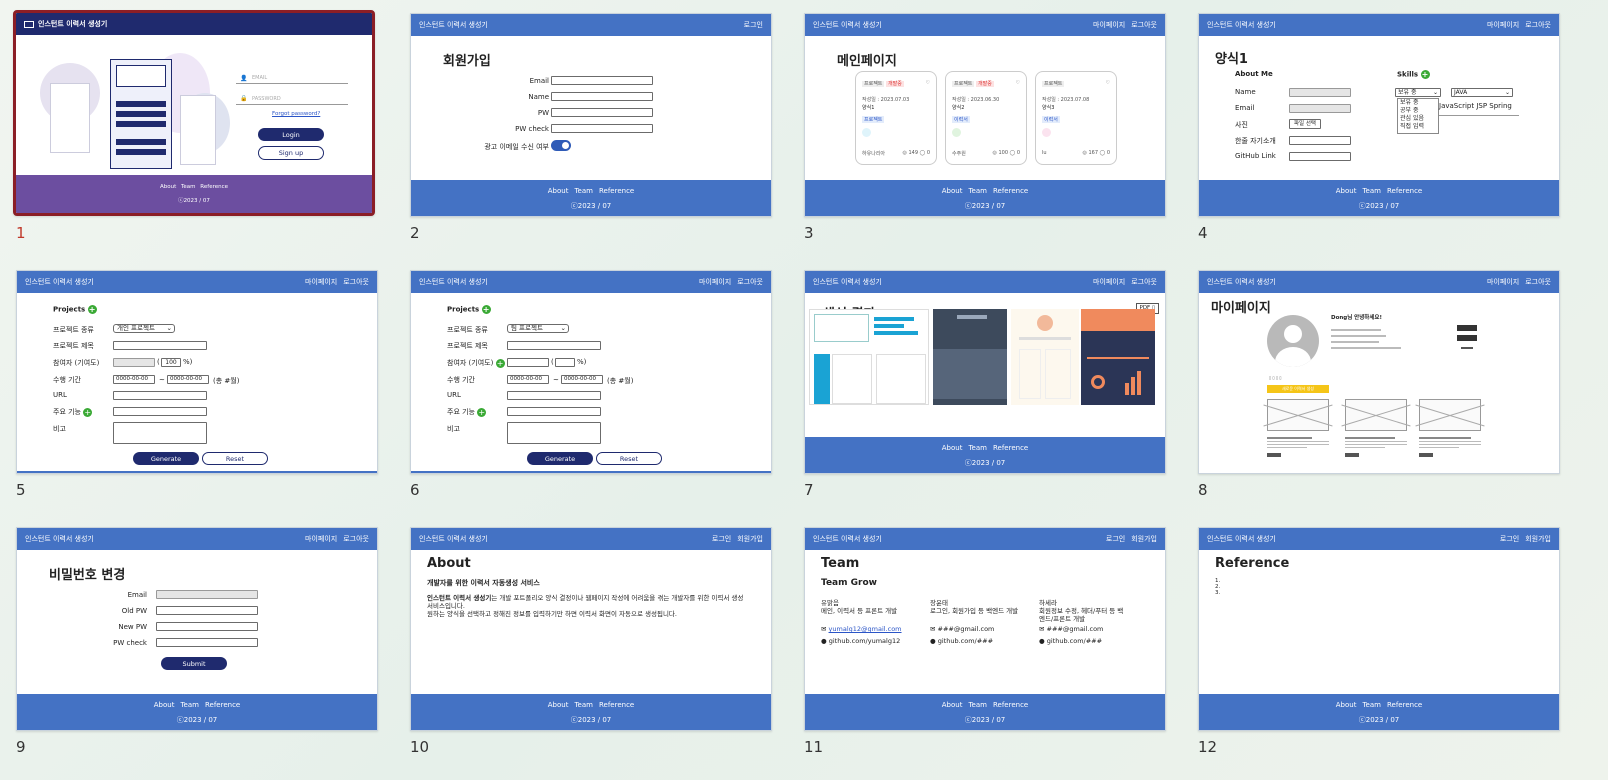 The height and width of the screenshot is (780, 1608). Describe the element at coordinates (292, 104) in the screenshot. I see `password-input` at that location.